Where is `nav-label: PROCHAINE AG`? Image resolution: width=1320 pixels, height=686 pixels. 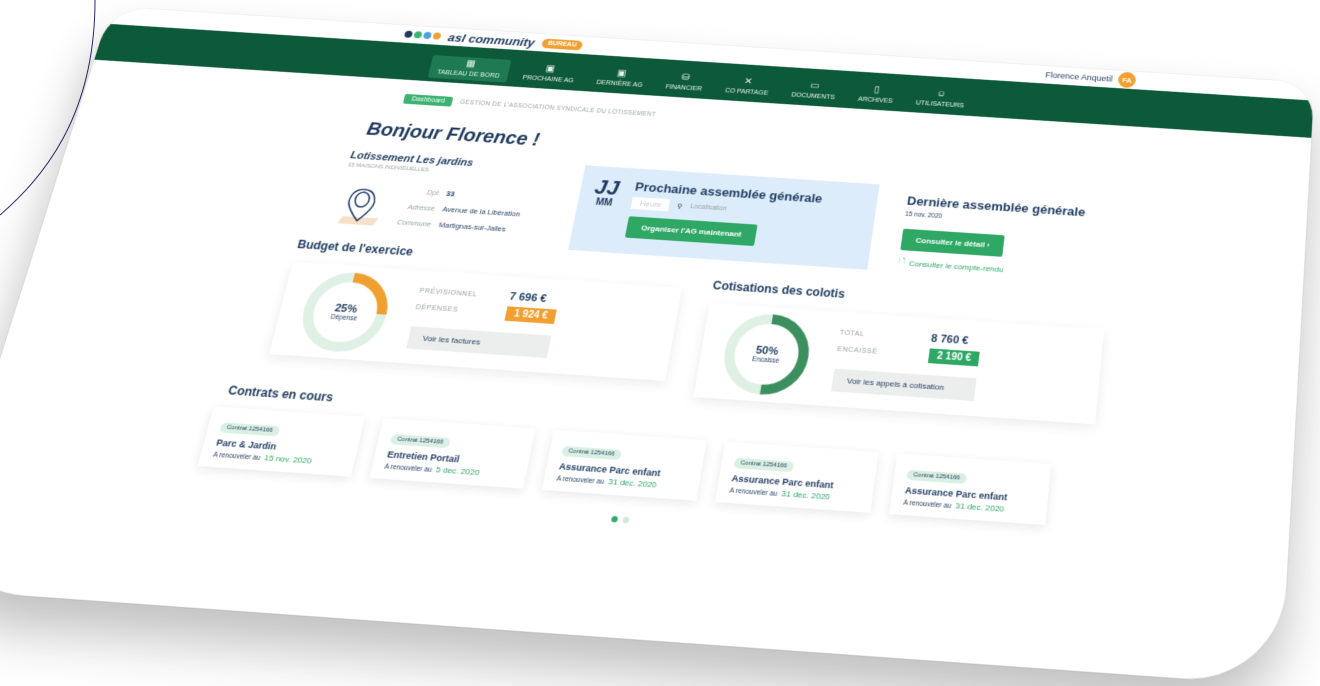 nav-label: PROCHAINE AG is located at coordinates (548, 79).